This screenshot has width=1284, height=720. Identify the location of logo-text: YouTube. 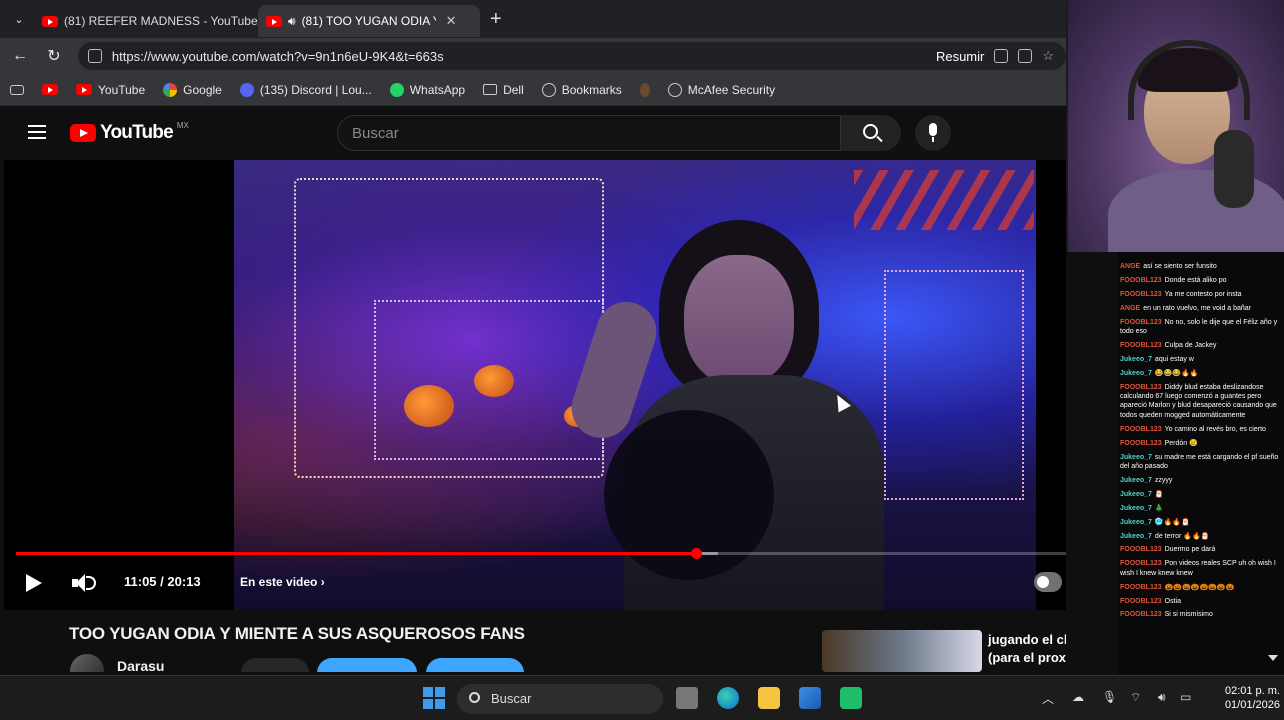
(137, 132).